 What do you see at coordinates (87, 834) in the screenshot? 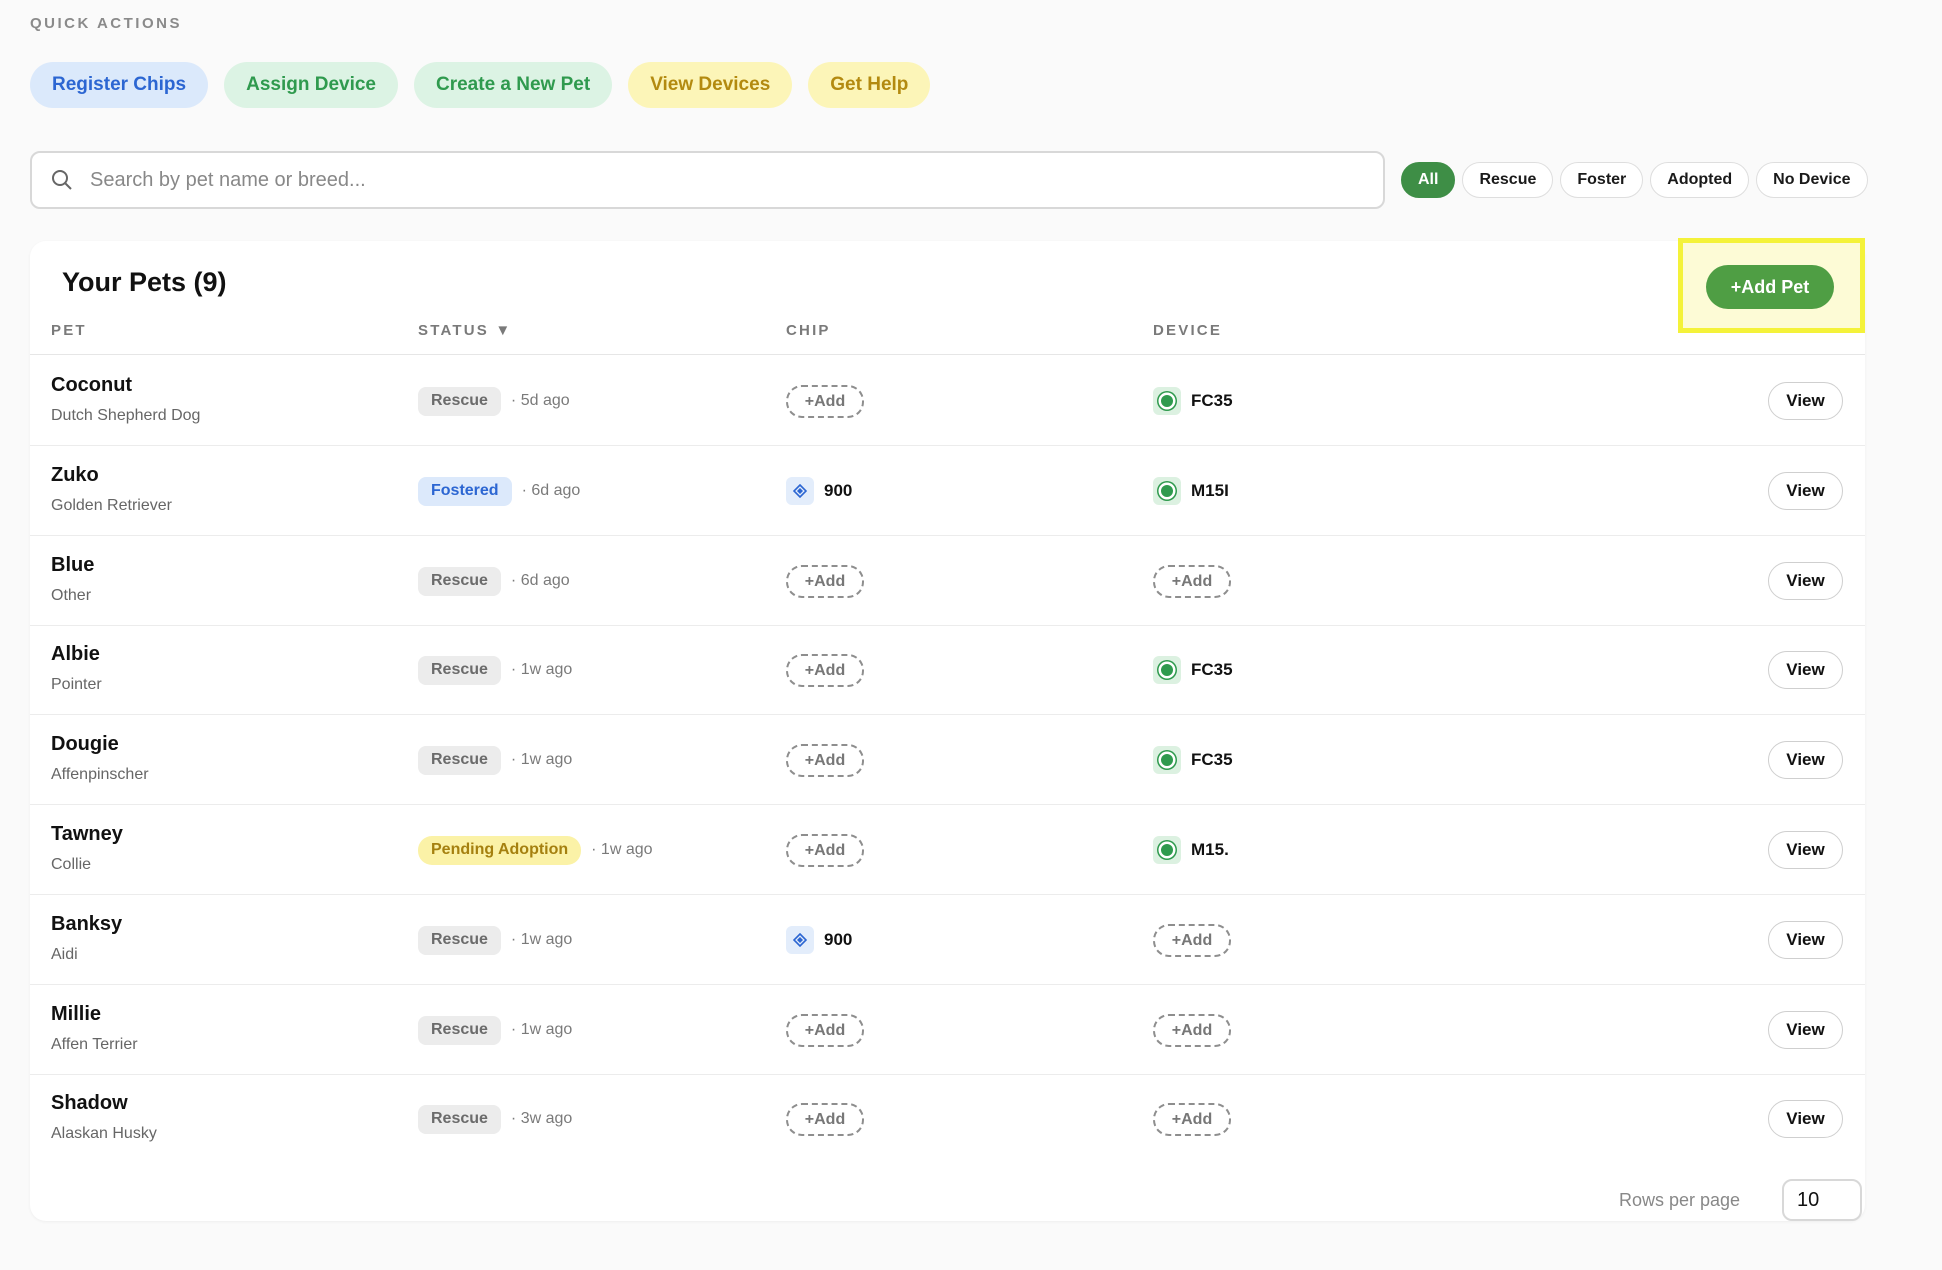
I see `pet-name: Tawney` at bounding box center [87, 834].